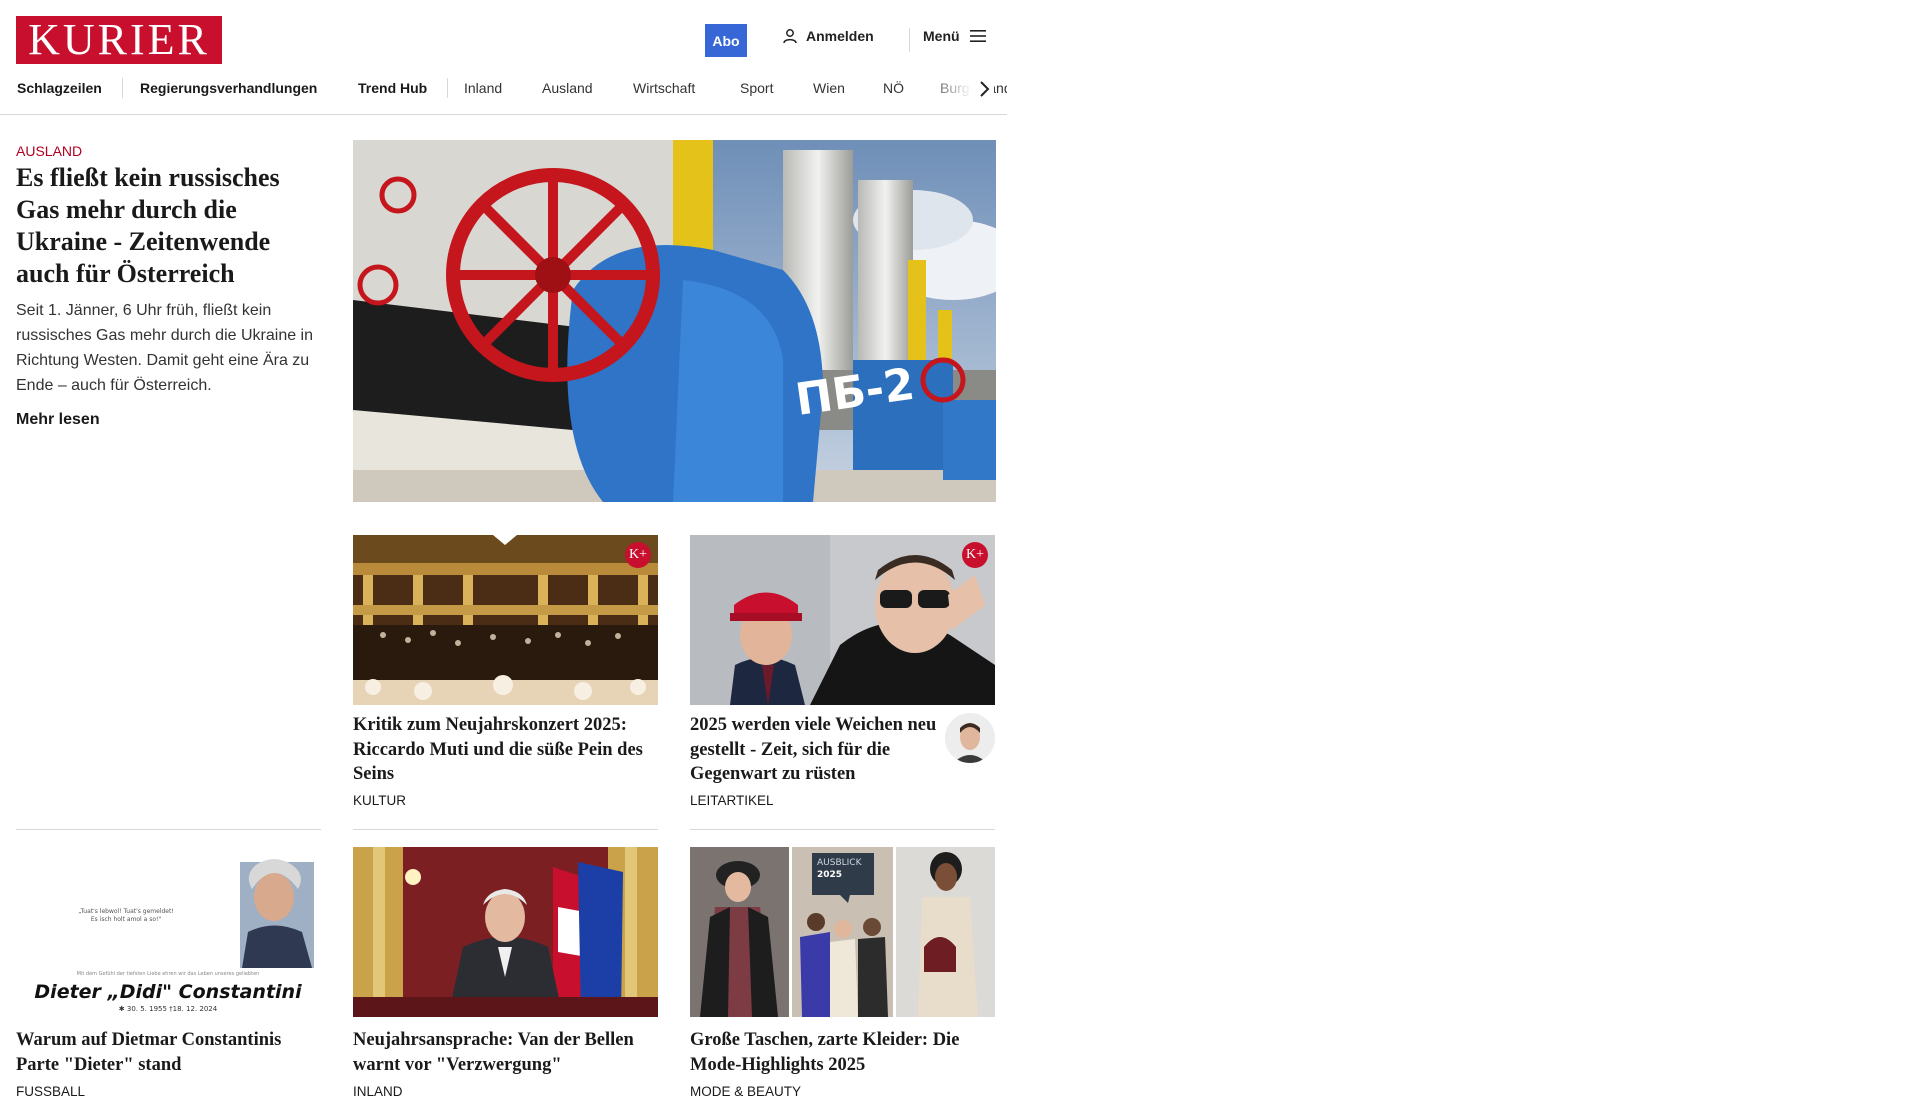  Describe the element at coordinates (756, 88) in the screenshot. I see `nav-item-sport: Sport` at that location.